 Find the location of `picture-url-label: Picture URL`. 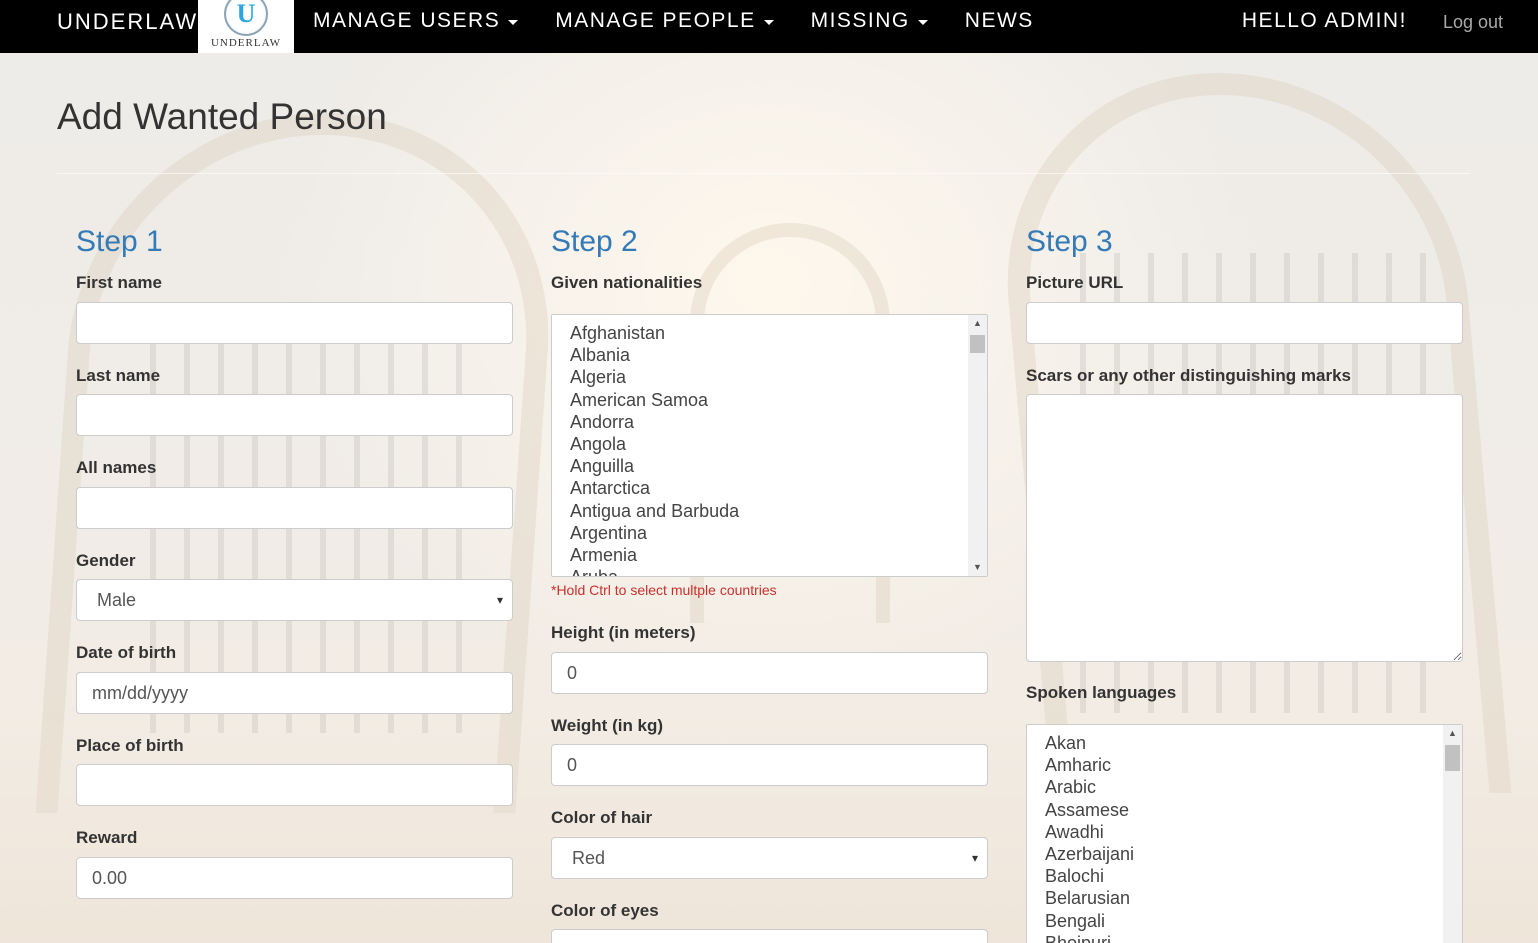

picture-url-label: Picture URL is located at coordinates (1075, 282).